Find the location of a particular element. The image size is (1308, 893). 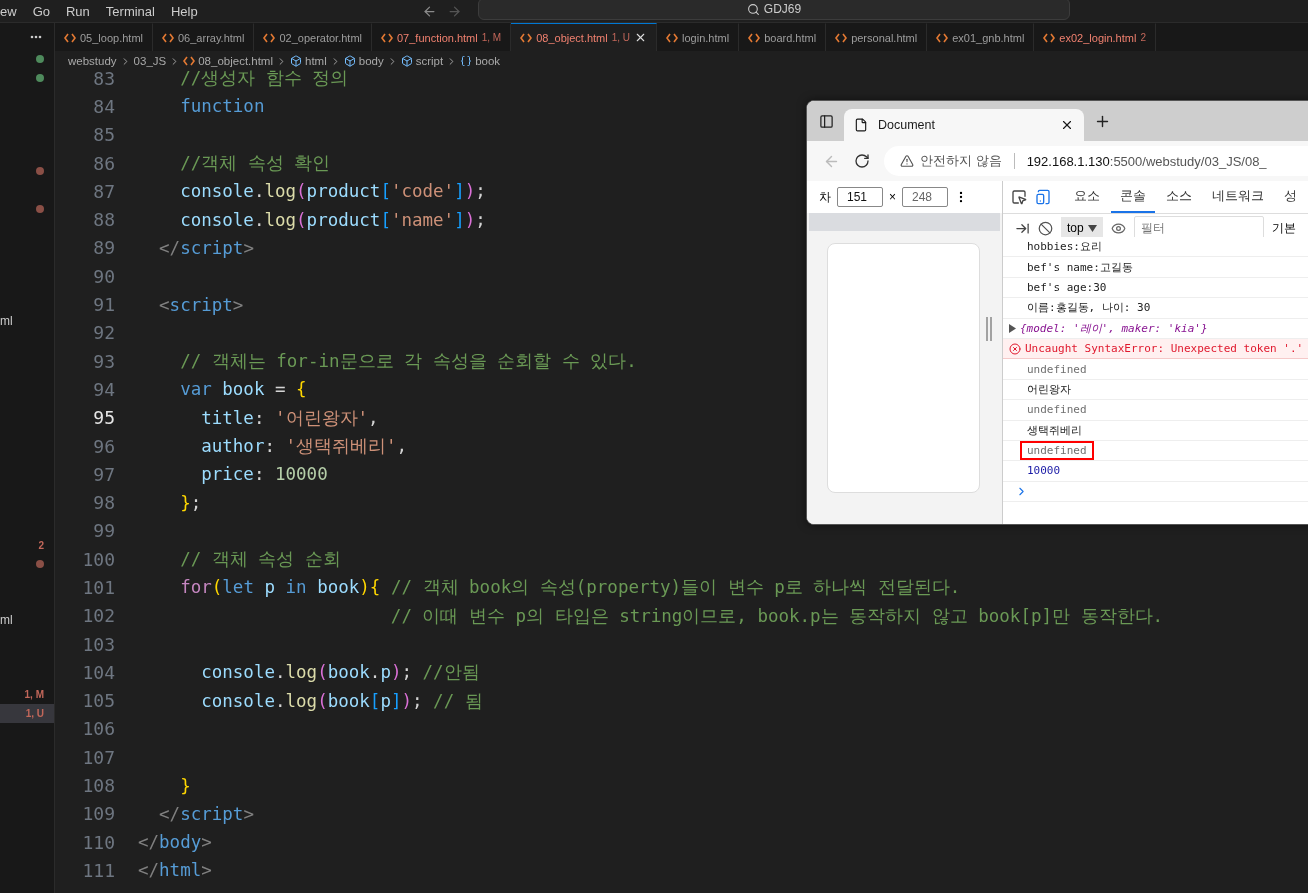

breadcrumb-item: html is located at coordinates (316, 61).